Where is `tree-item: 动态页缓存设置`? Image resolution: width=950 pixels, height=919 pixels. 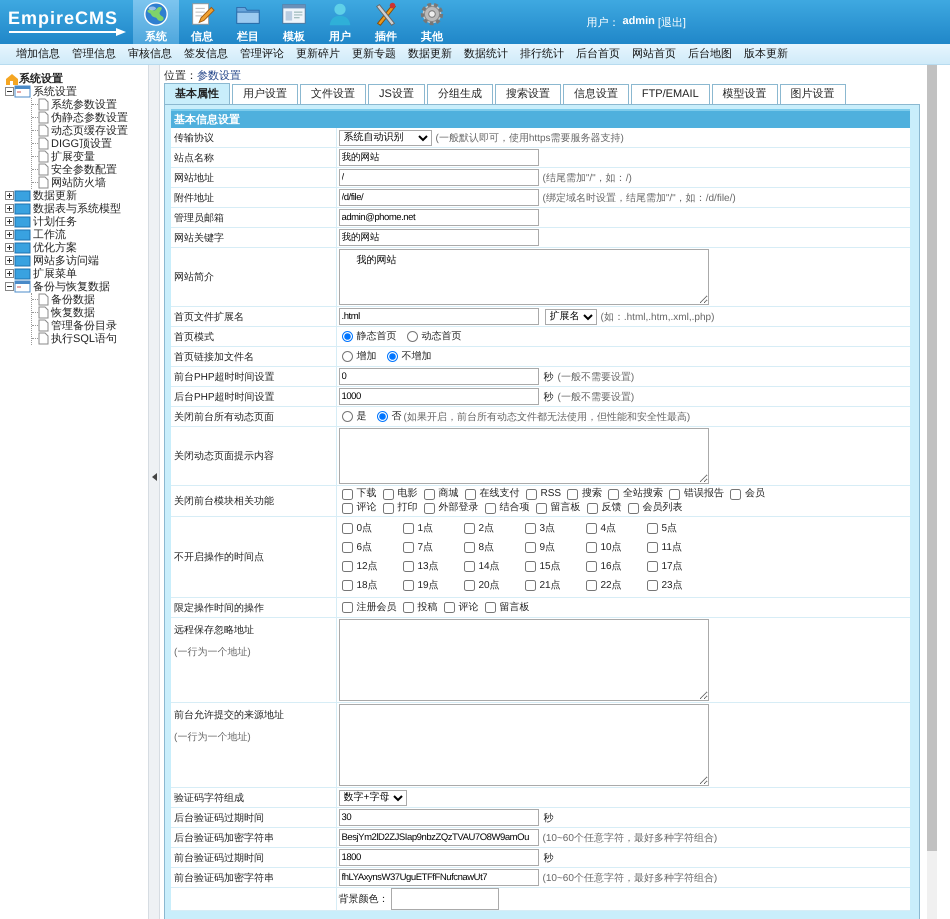
tree-item: 动态页缓存设置 is located at coordinates (88, 130).